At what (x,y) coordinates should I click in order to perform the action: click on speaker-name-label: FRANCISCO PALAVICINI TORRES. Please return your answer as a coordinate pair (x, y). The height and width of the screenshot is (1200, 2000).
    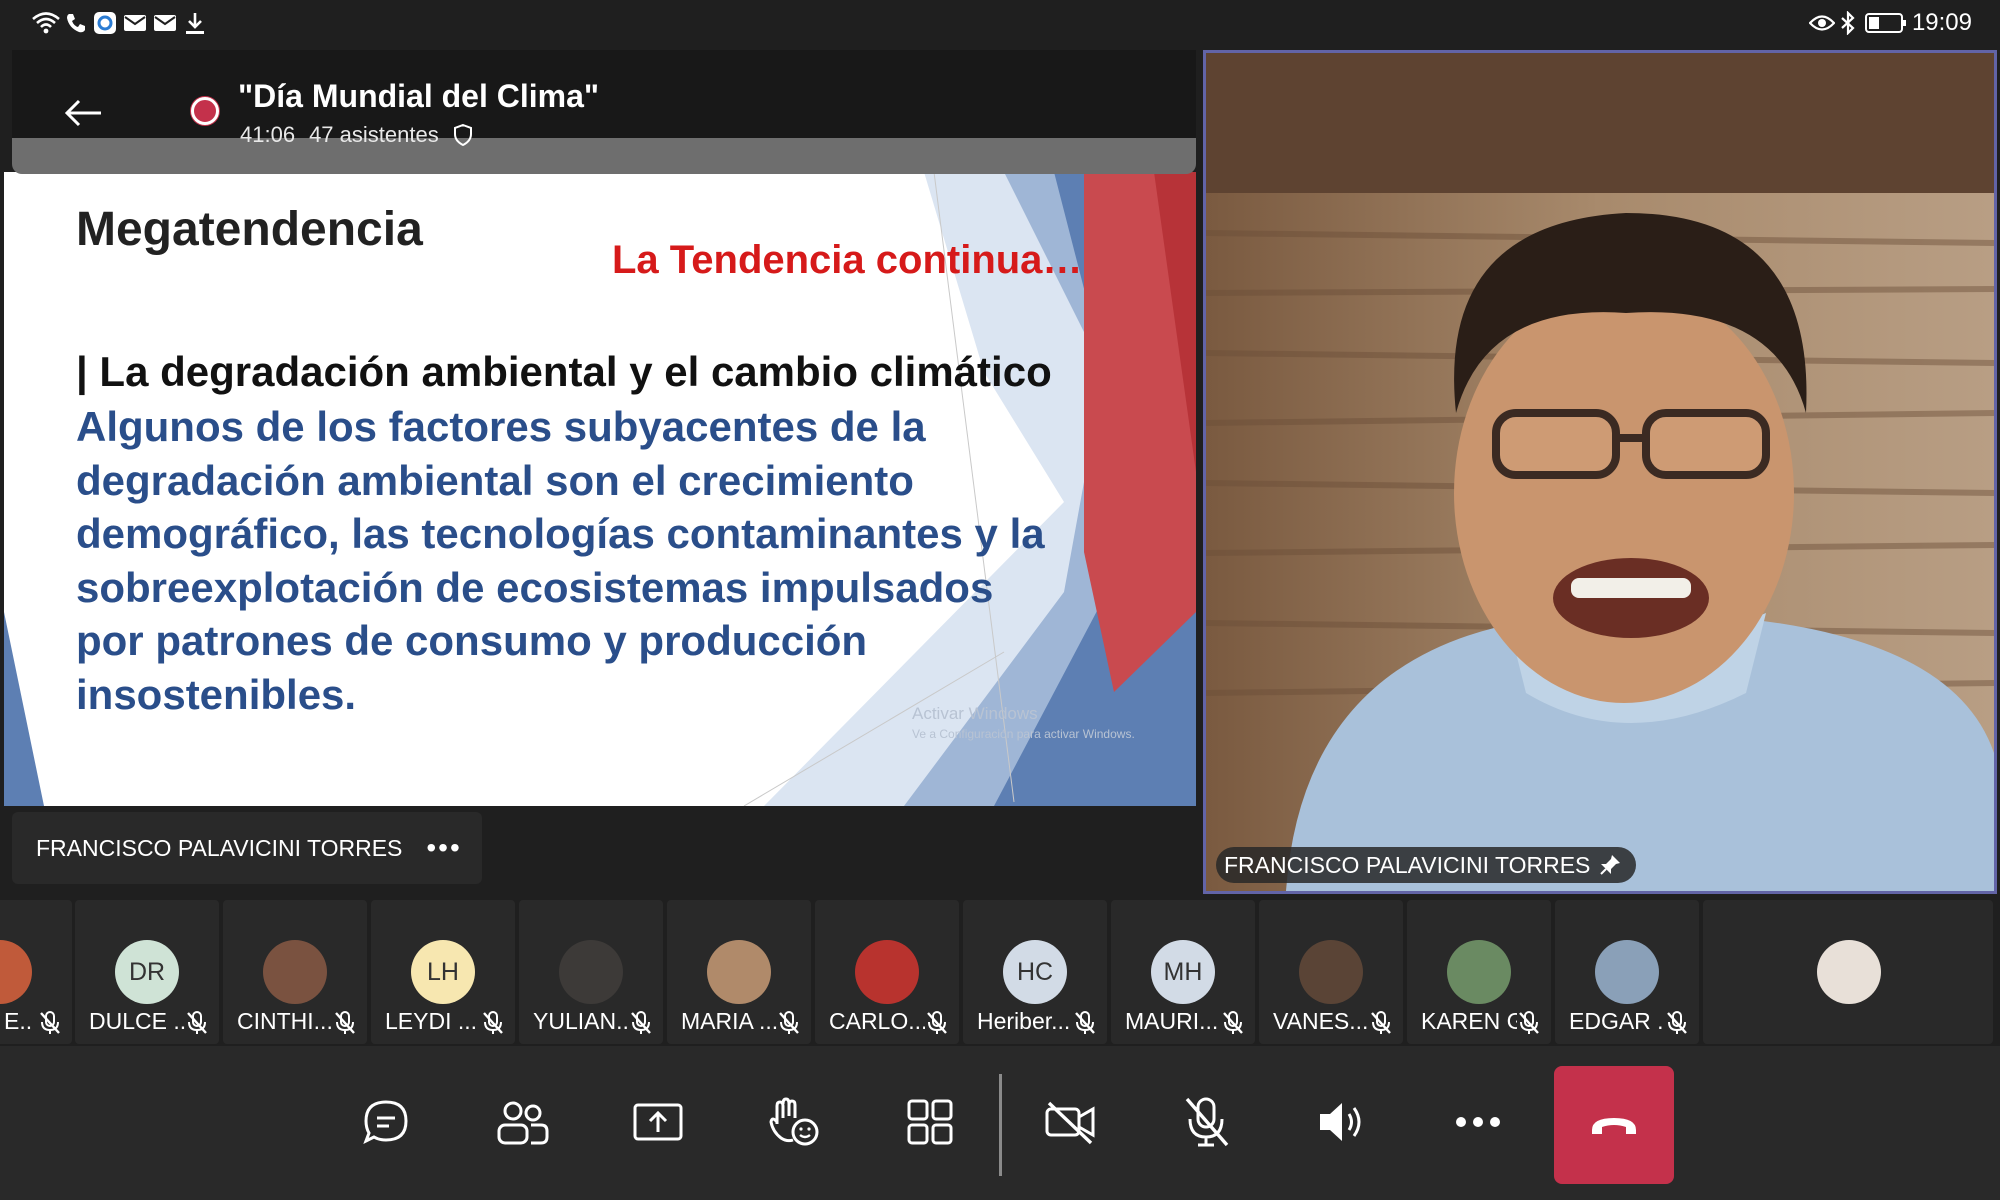
    Looking at the image, I should click on (1426, 865).